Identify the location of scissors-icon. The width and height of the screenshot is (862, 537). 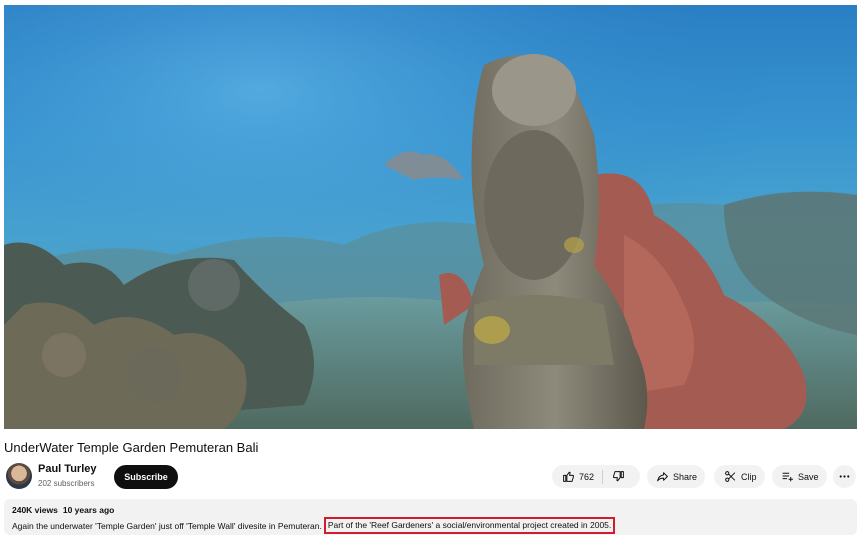
(730, 477).